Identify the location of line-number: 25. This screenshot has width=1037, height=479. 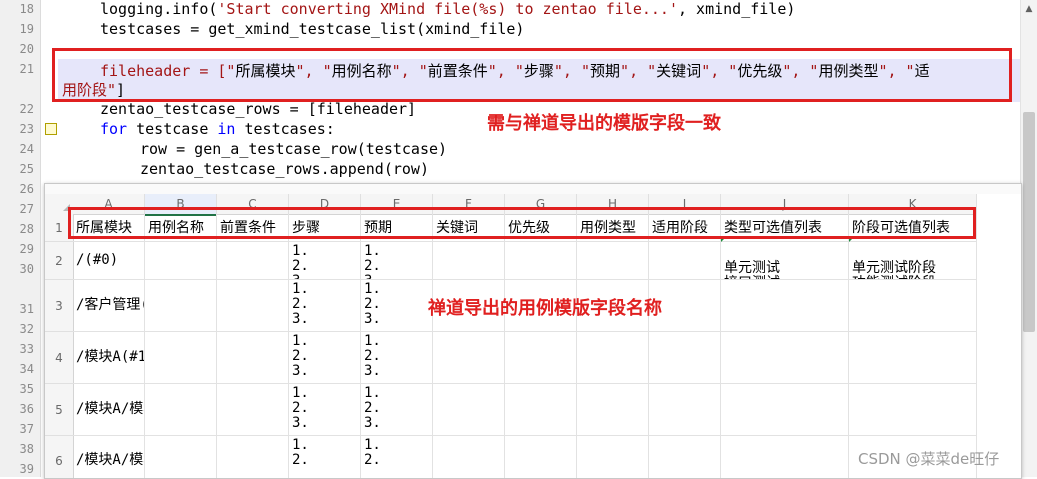
(26, 169).